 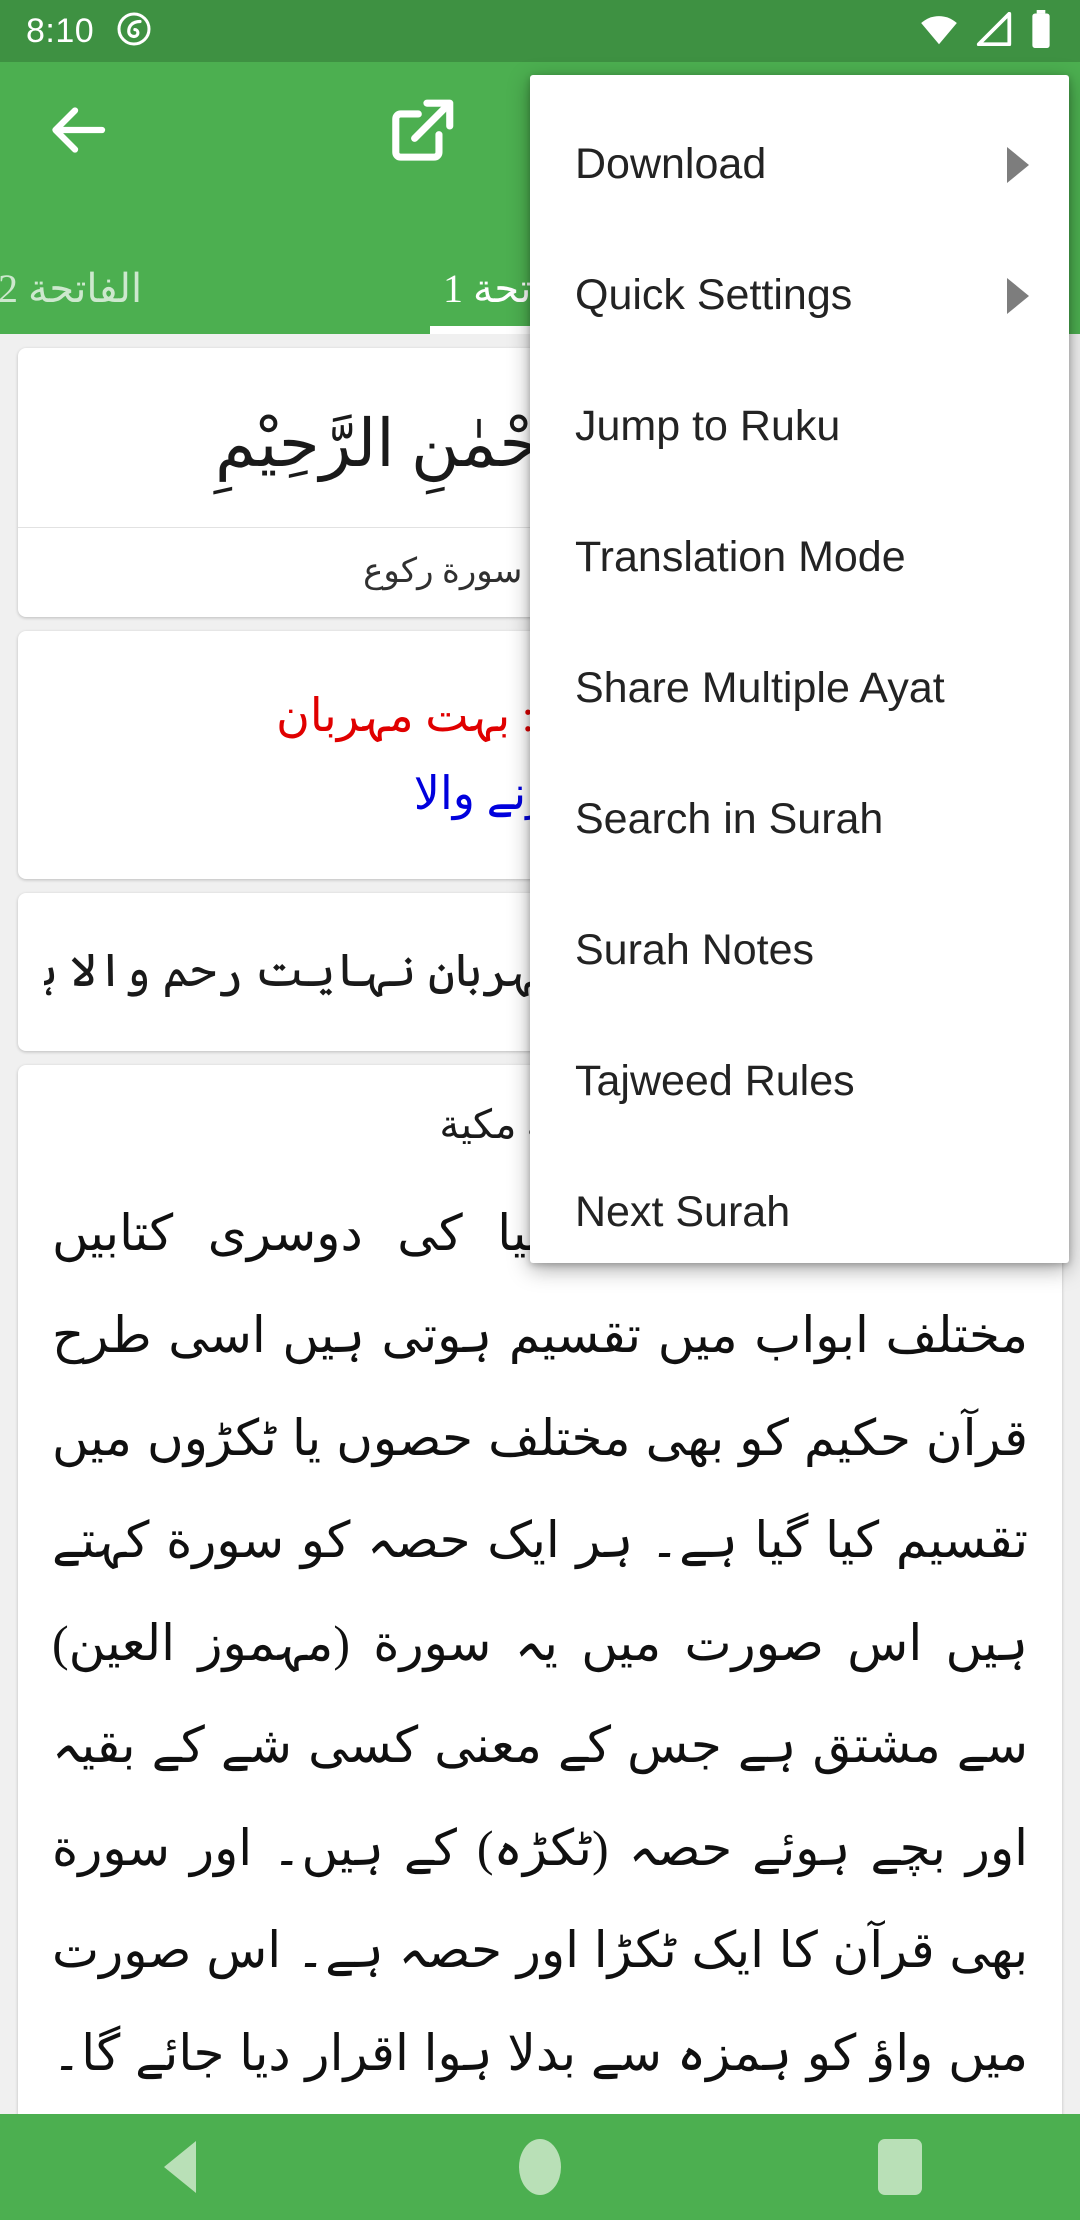 I want to click on tab-surah-previous: الفاتحة 2, so click(x=140, y=288).